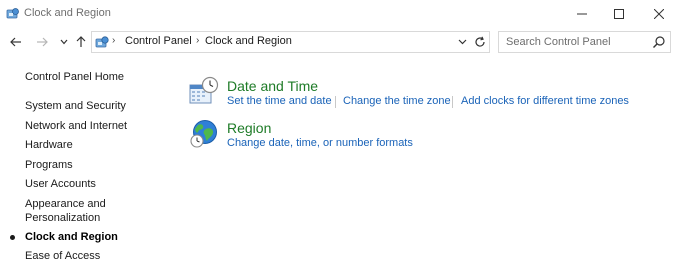 The image size is (678, 268). I want to click on maximize-button, so click(619, 14).